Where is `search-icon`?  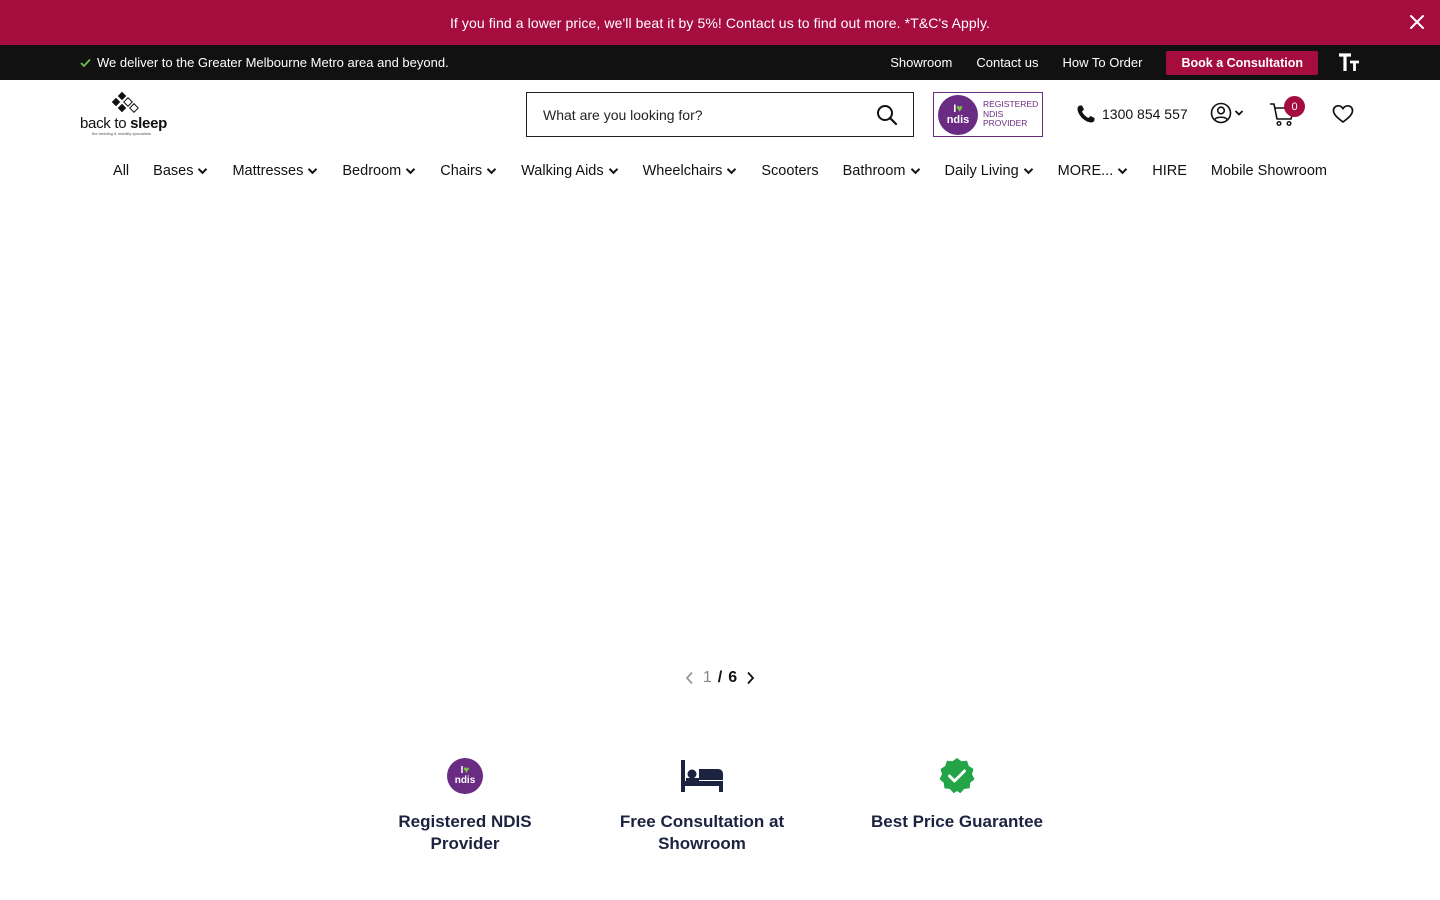 search-icon is located at coordinates (887, 114).